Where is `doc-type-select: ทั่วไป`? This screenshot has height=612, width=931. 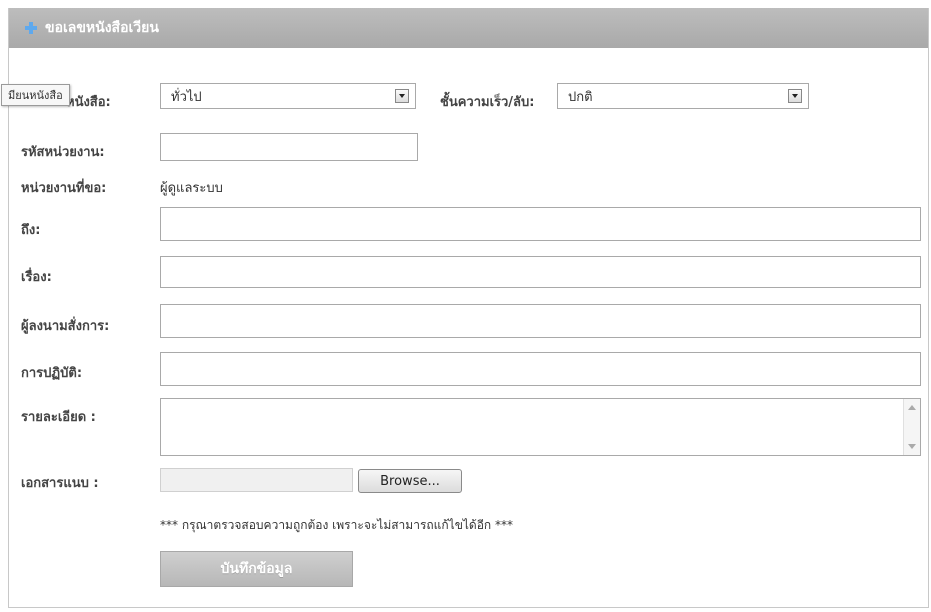 doc-type-select: ทั่วไป is located at coordinates (288, 96).